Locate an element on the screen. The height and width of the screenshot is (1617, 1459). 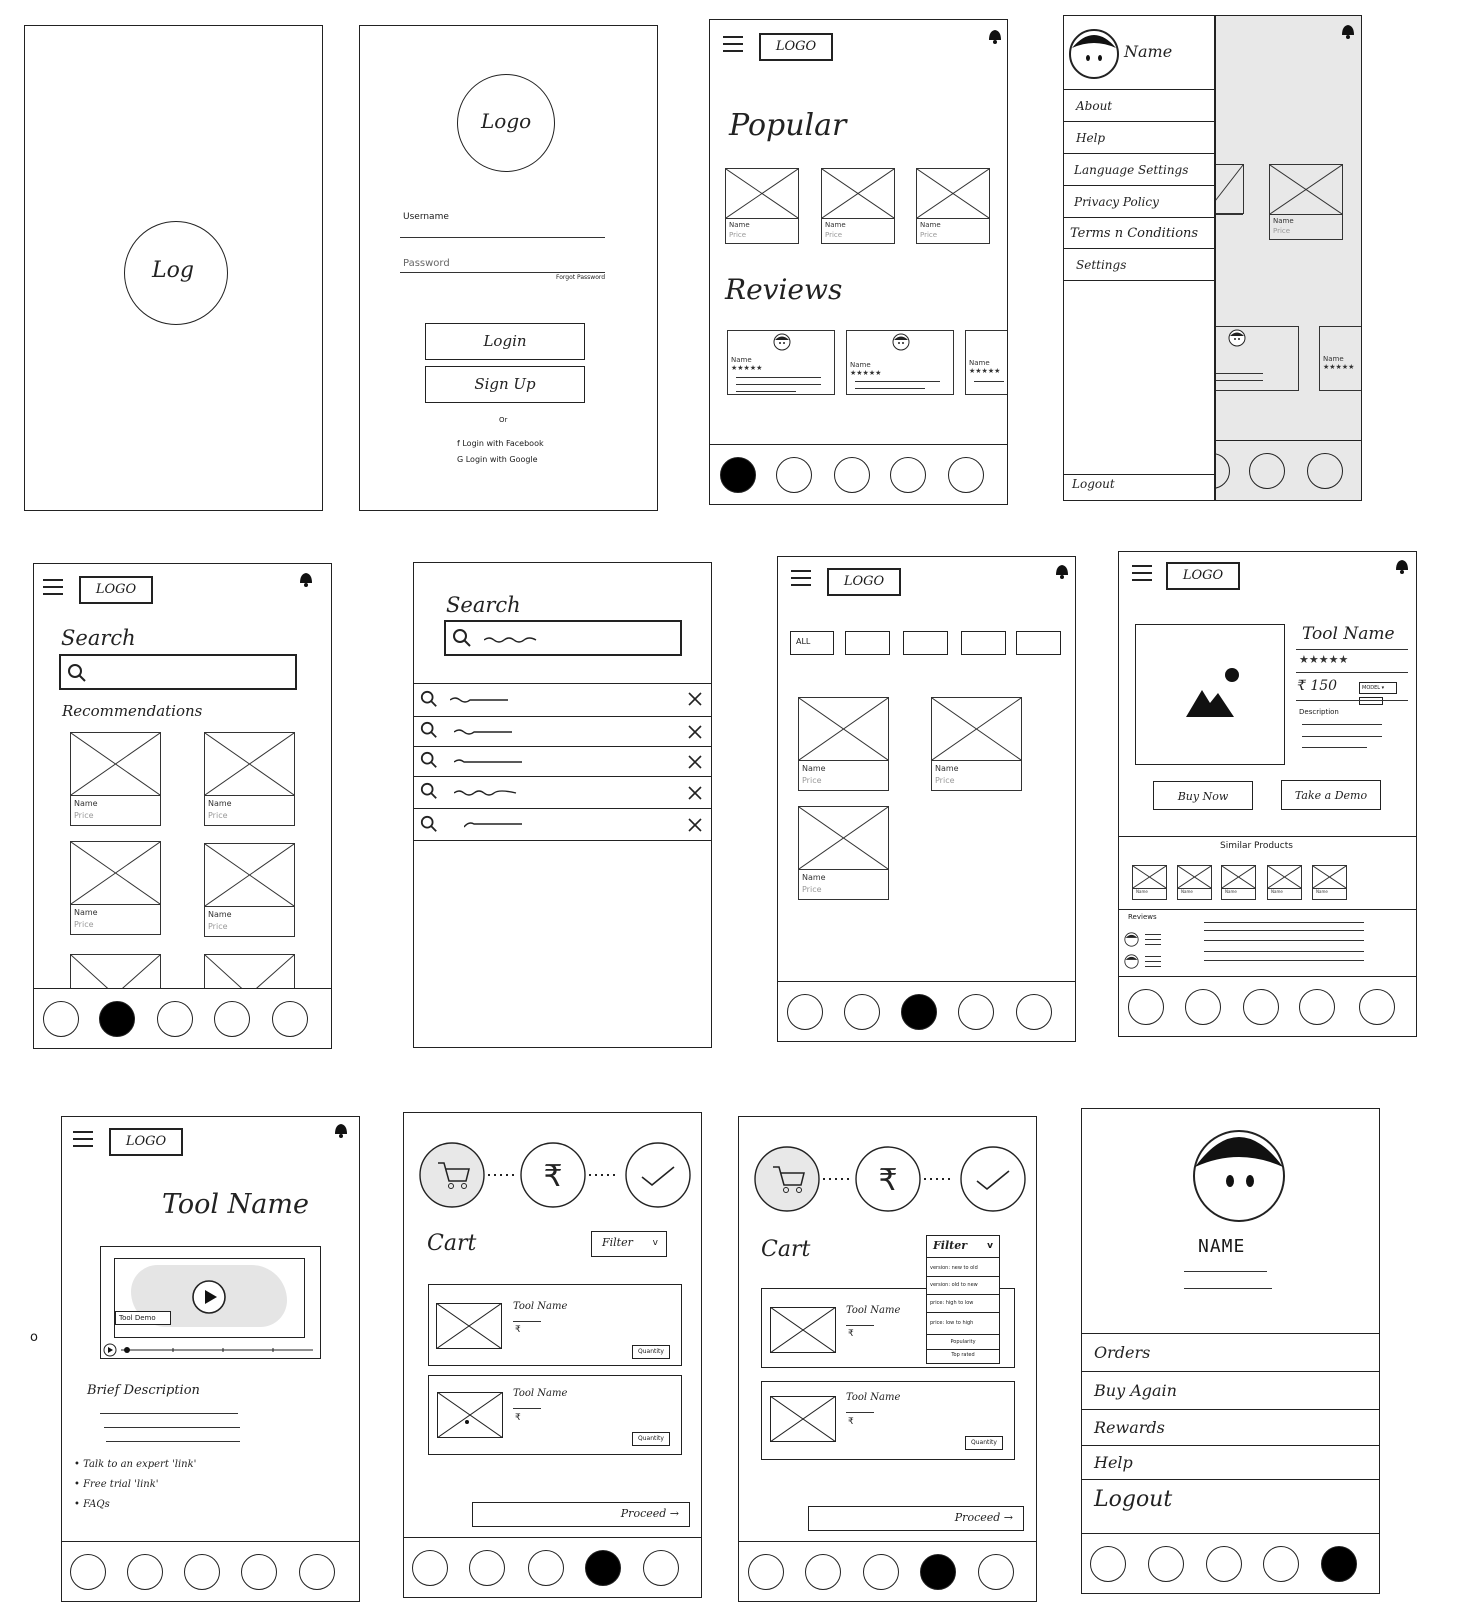
forgot-password-link: Forgot Password is located at coordinates (580, 277).